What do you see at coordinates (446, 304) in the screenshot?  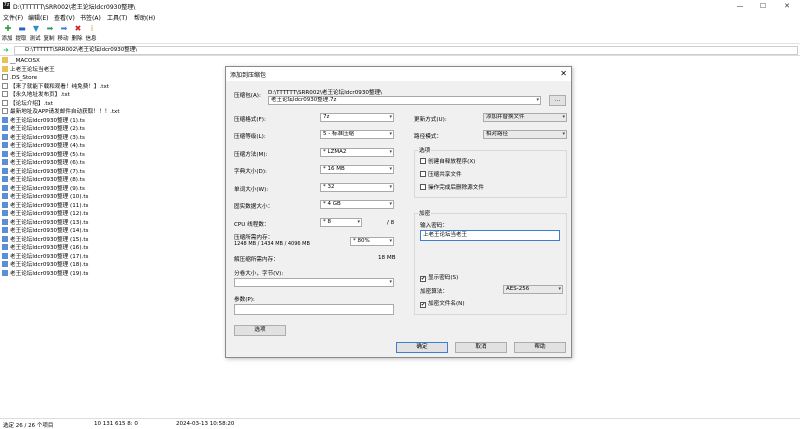 I see `encrypt-names-label: 加密文件名(N)` at bounding box center [446, 304].